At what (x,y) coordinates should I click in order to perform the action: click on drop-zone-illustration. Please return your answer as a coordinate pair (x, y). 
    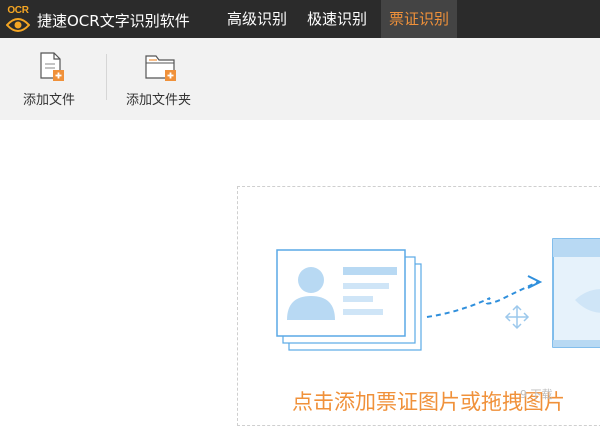
    Looking at the image, I should click on (438, 294).